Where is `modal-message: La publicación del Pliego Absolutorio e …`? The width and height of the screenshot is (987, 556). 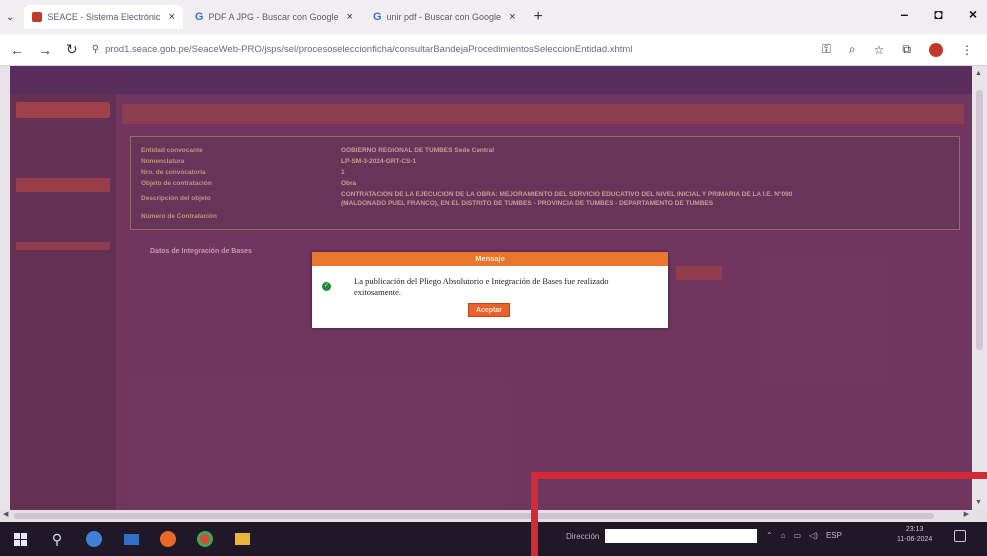 modal-message: La publicación del Pliego Absolutorio e … is located at coordinates (481, 286).